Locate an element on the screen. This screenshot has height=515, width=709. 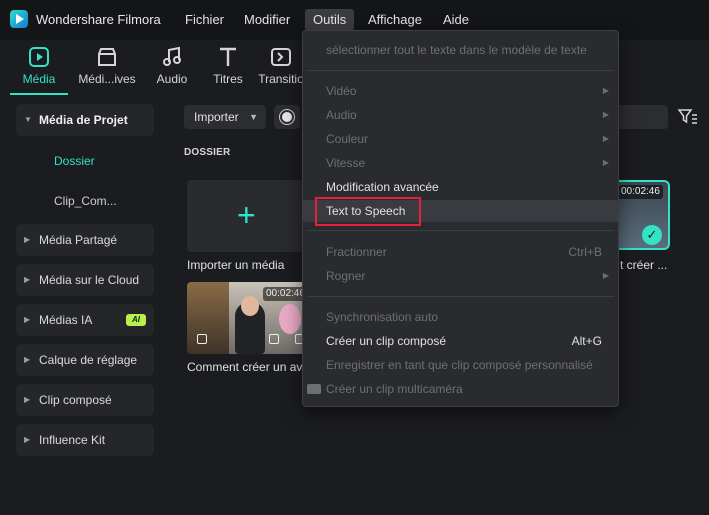
sidebar-item-label: Média sur le Cloud is located at coordinates (89, 280).